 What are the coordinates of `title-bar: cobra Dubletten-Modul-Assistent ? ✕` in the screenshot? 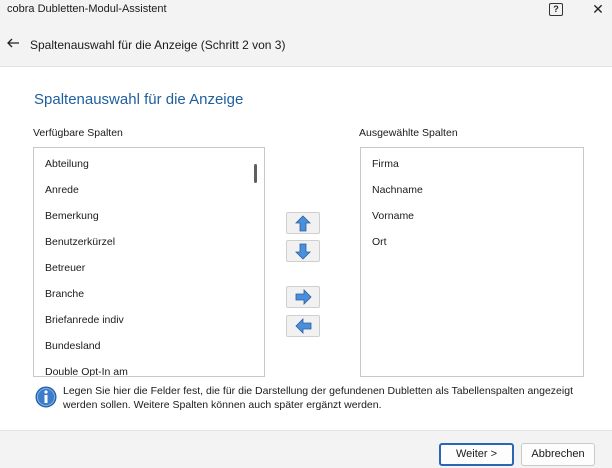 It's located at (306, 11).